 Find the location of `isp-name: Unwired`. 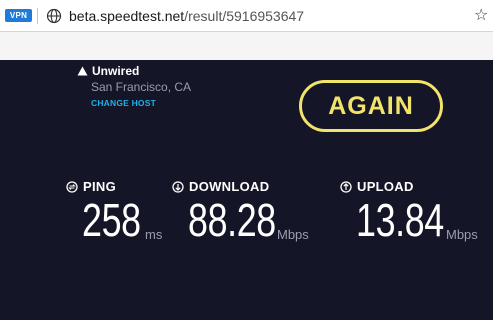

isp-name: Unwired is located at coordinates (116, 71).